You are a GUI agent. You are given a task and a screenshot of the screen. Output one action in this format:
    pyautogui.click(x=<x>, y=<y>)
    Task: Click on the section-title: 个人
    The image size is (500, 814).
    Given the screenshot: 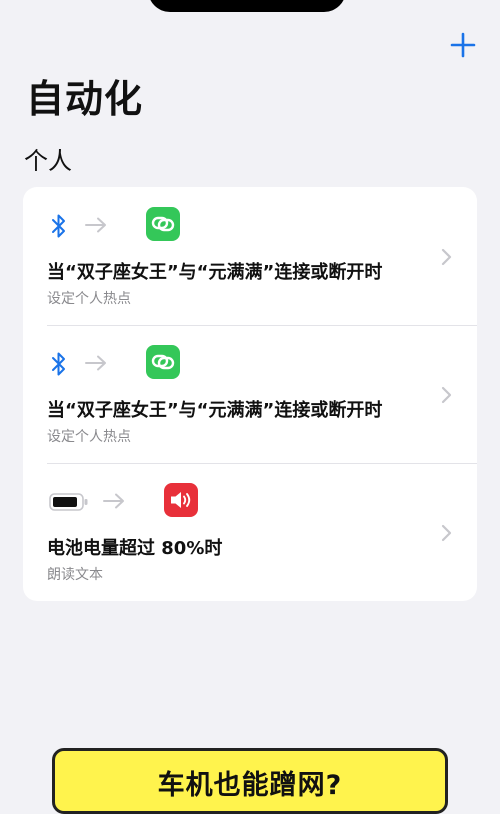 What is the action you would take?
    pyautogui.click(x=48, y=161)
    